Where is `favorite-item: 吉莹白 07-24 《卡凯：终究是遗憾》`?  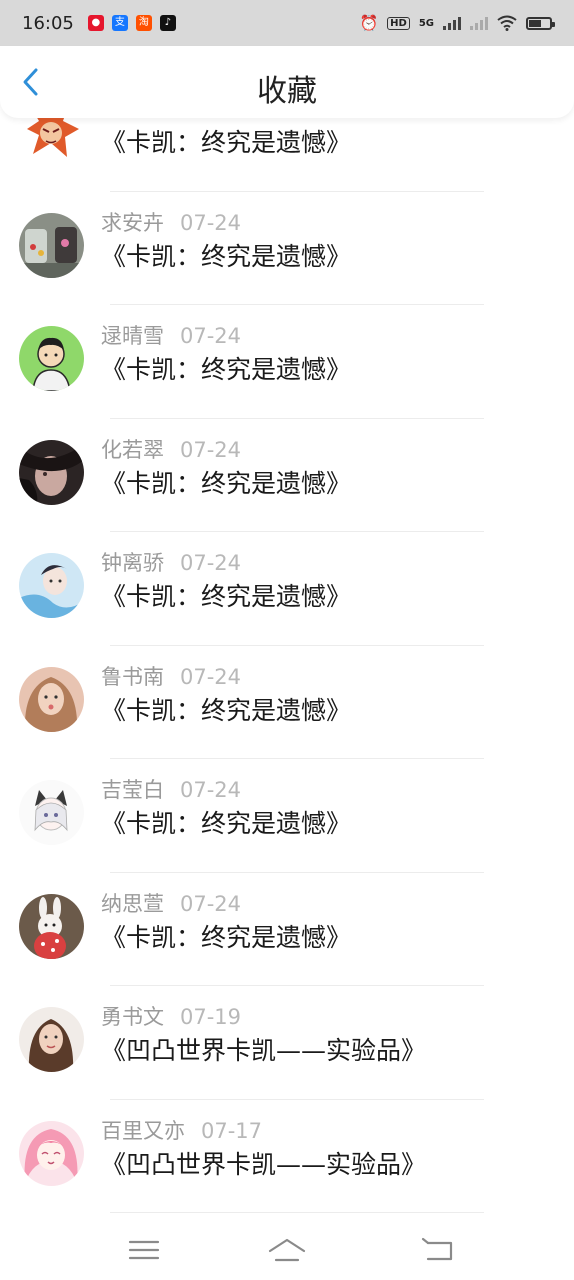 favorite-item: 吉莹白 07-24 《卡凯：终究是遗憾》 is located at coordinates (287, 816).